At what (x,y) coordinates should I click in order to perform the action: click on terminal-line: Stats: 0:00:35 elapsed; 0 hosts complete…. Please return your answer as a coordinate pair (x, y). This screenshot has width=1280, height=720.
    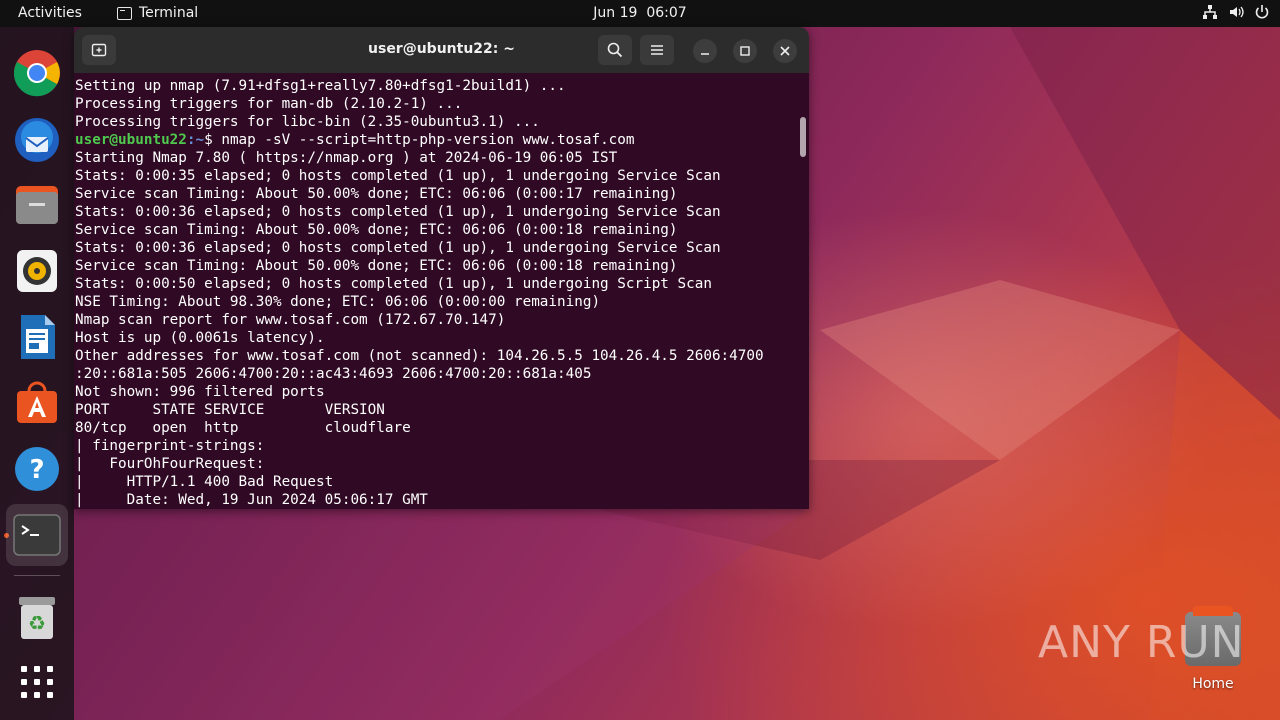
    Looking at the image, I should click on (398, 176).